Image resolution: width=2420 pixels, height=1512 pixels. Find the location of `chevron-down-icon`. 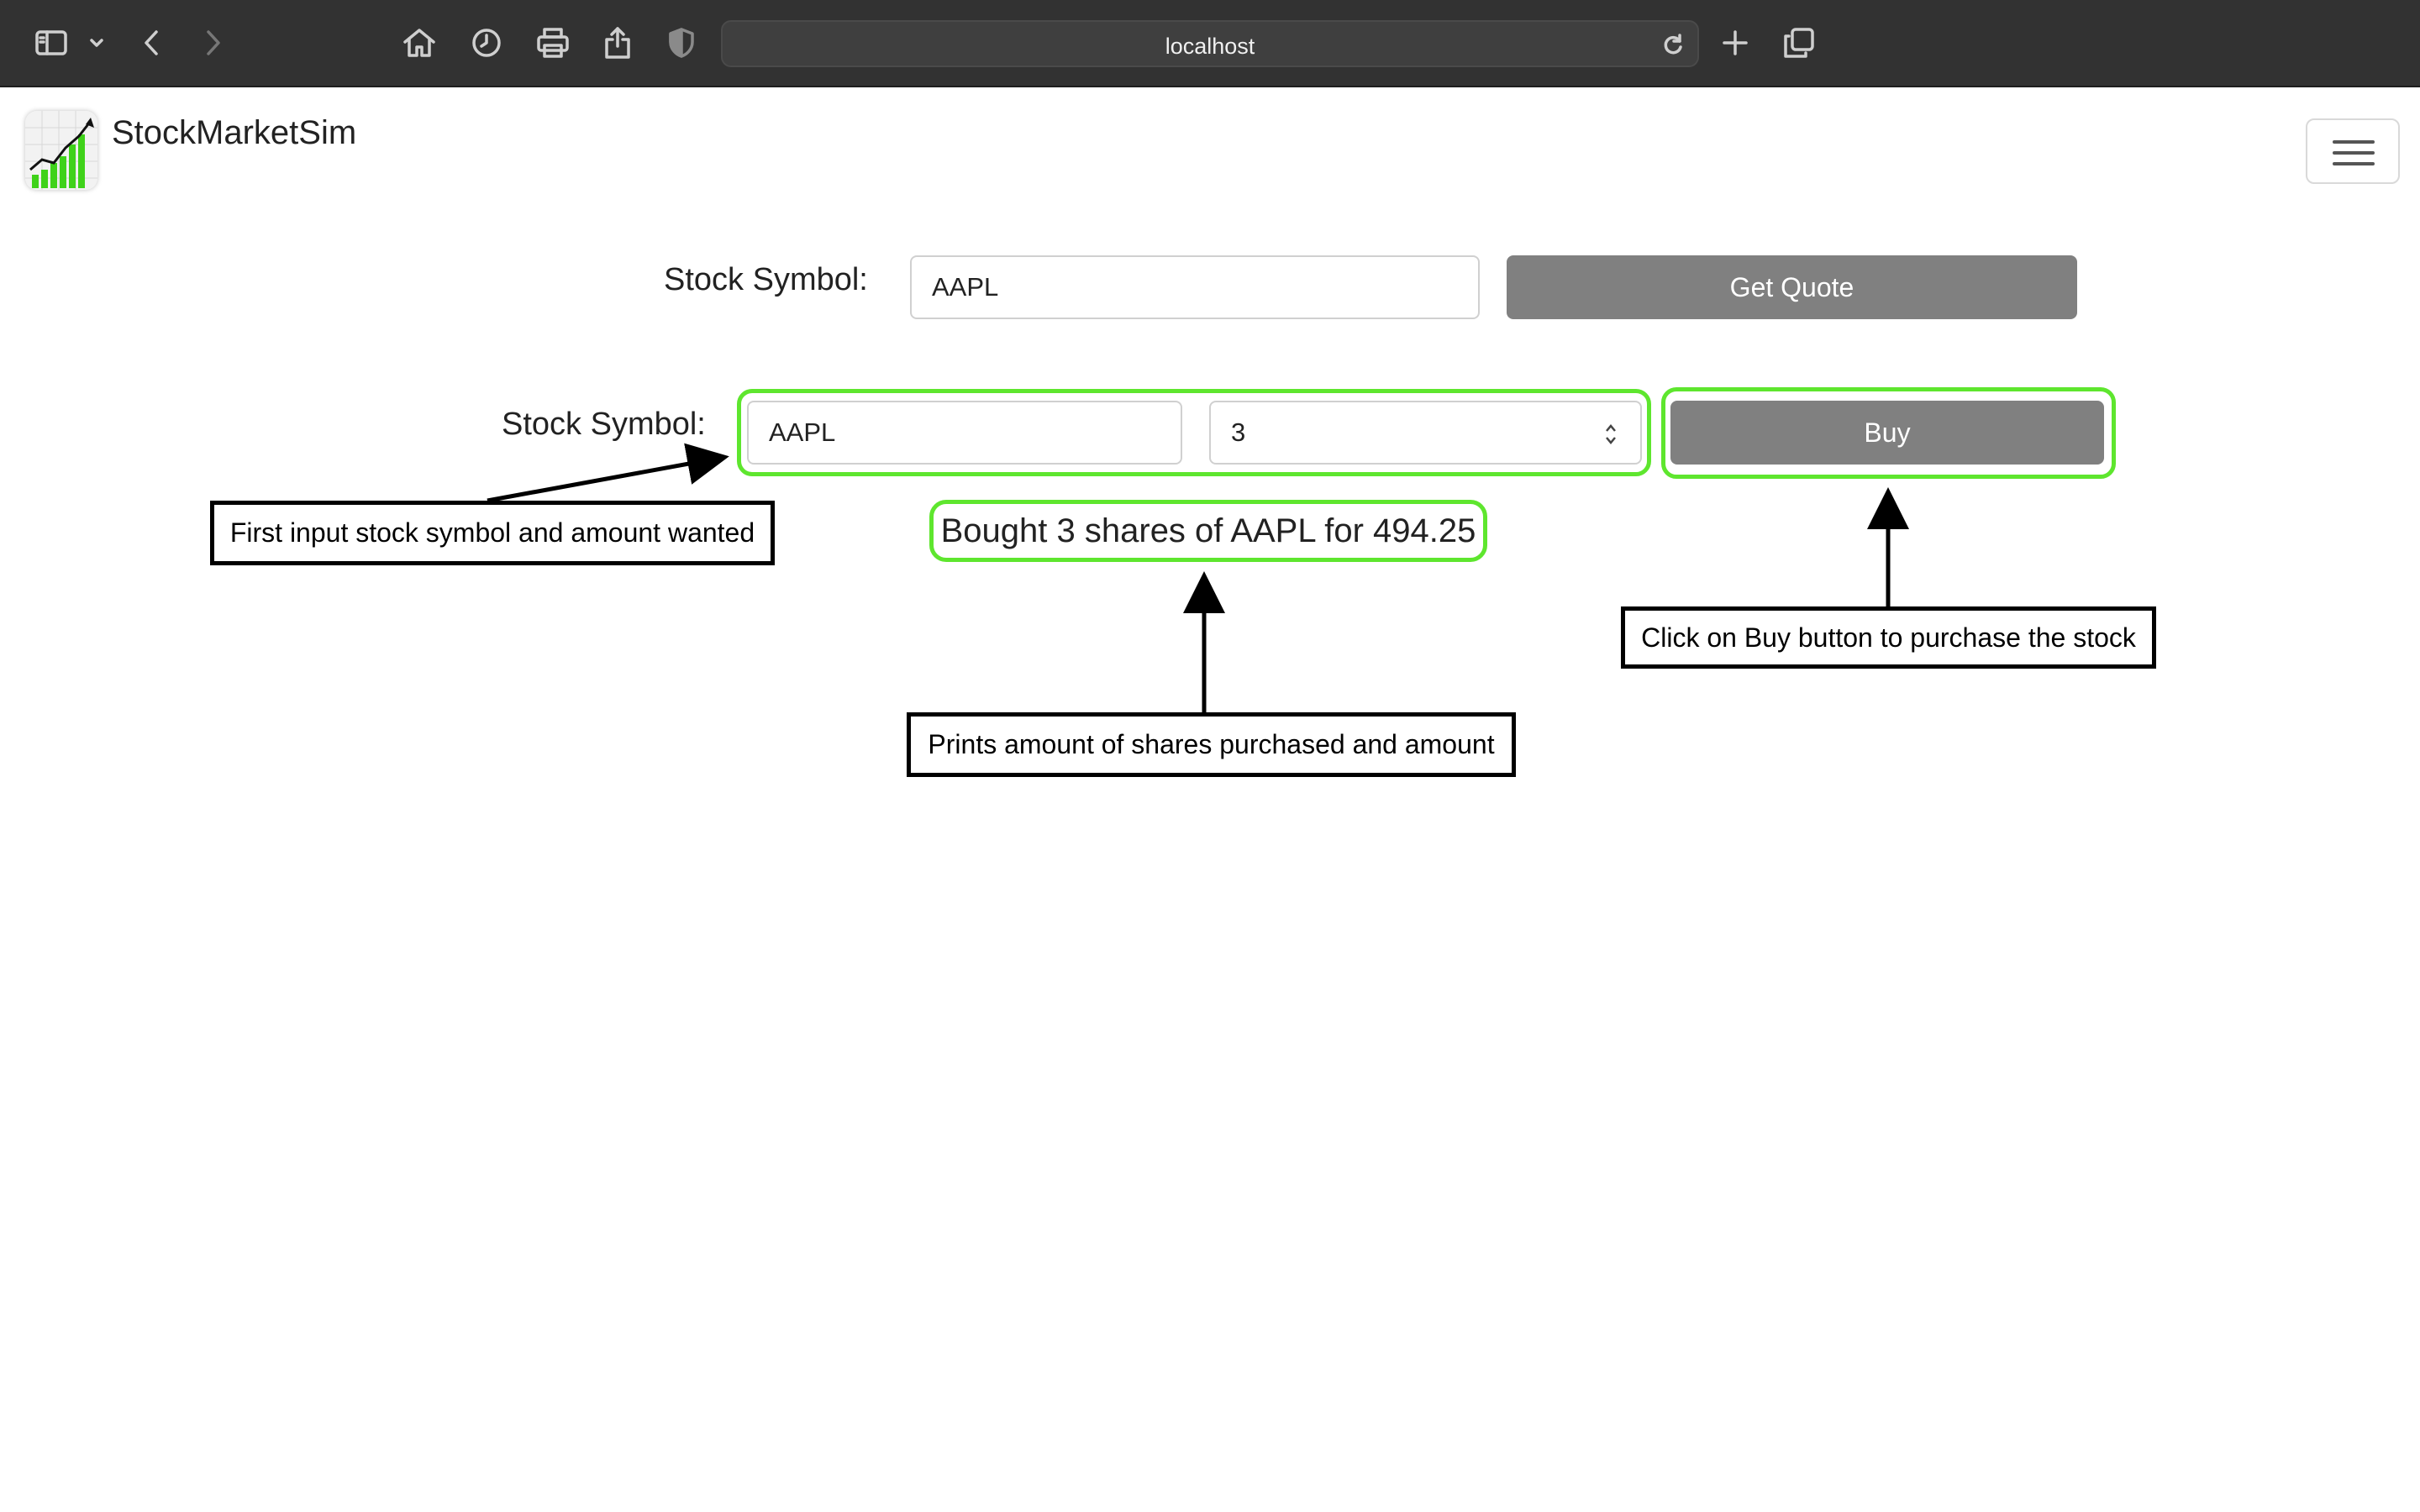

chevron-down-icon is located at coordinates (97, 43).